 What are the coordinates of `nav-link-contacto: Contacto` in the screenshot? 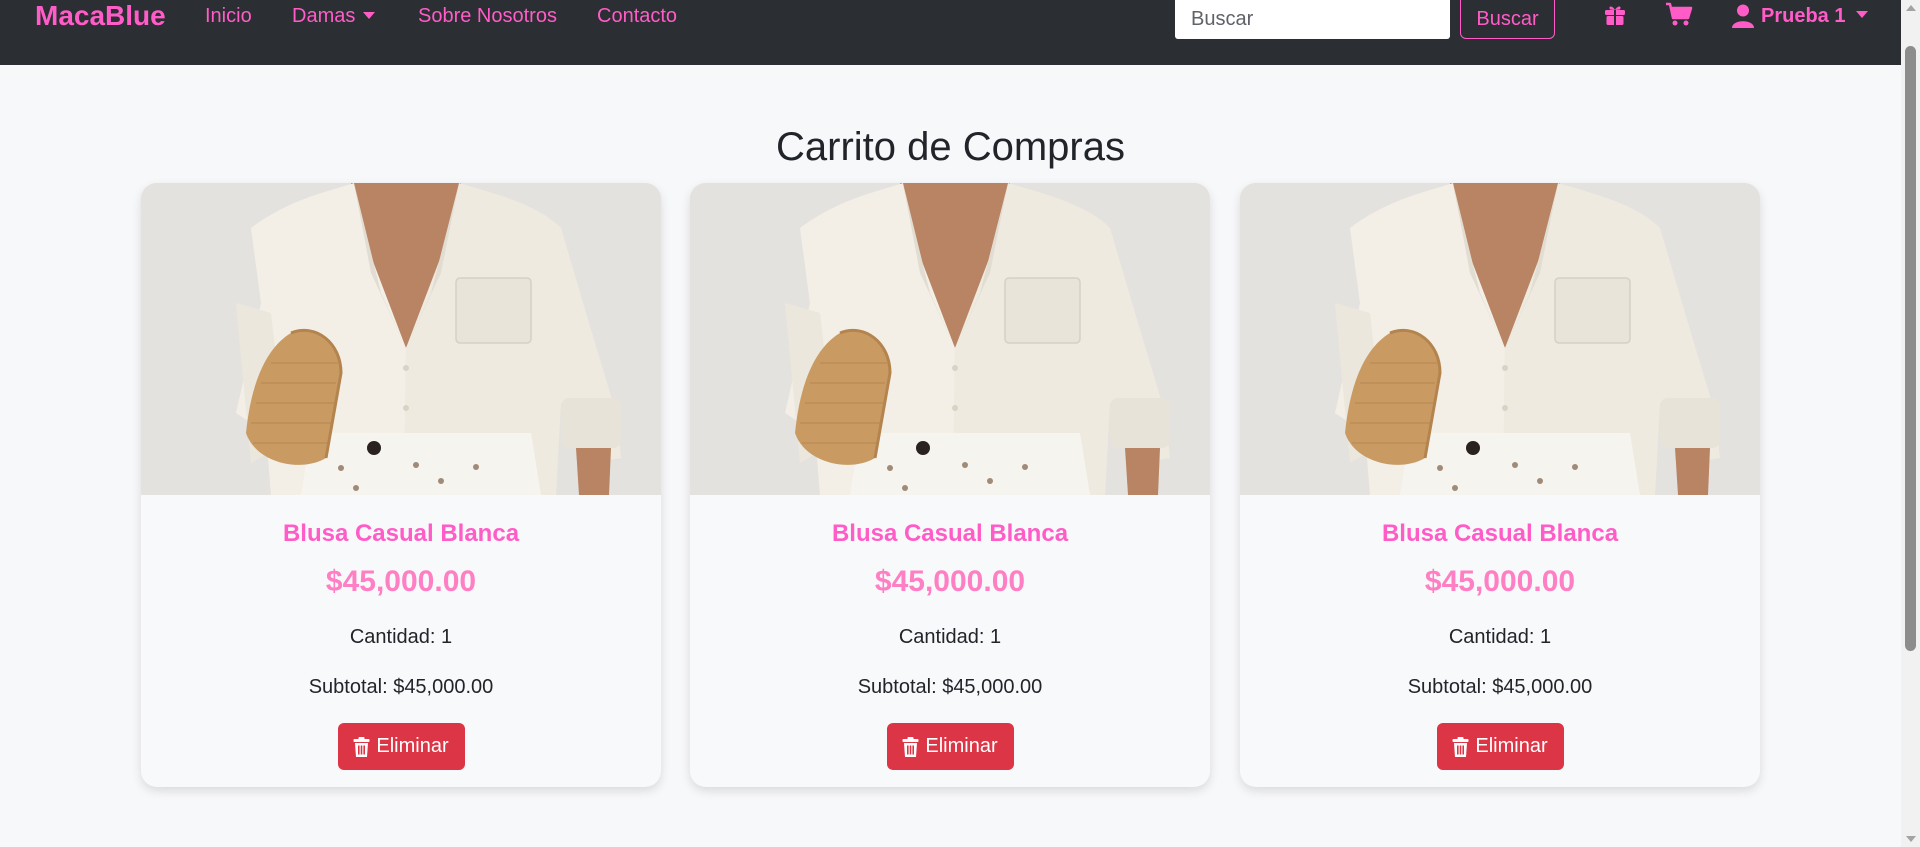 It's located at (637, 16).